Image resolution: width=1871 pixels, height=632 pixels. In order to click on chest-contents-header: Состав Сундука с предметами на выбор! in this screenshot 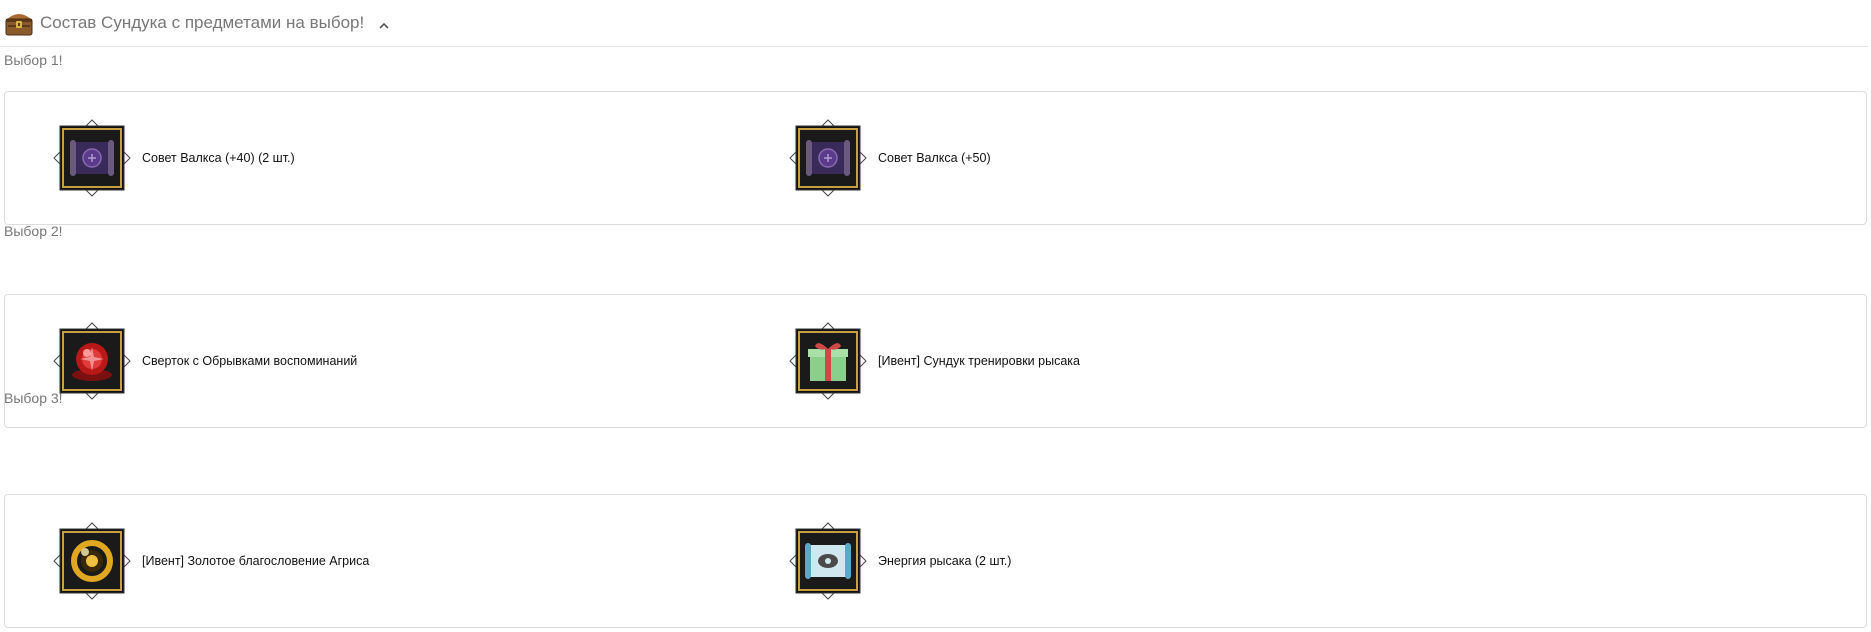, I will do `click(934, 23)`.